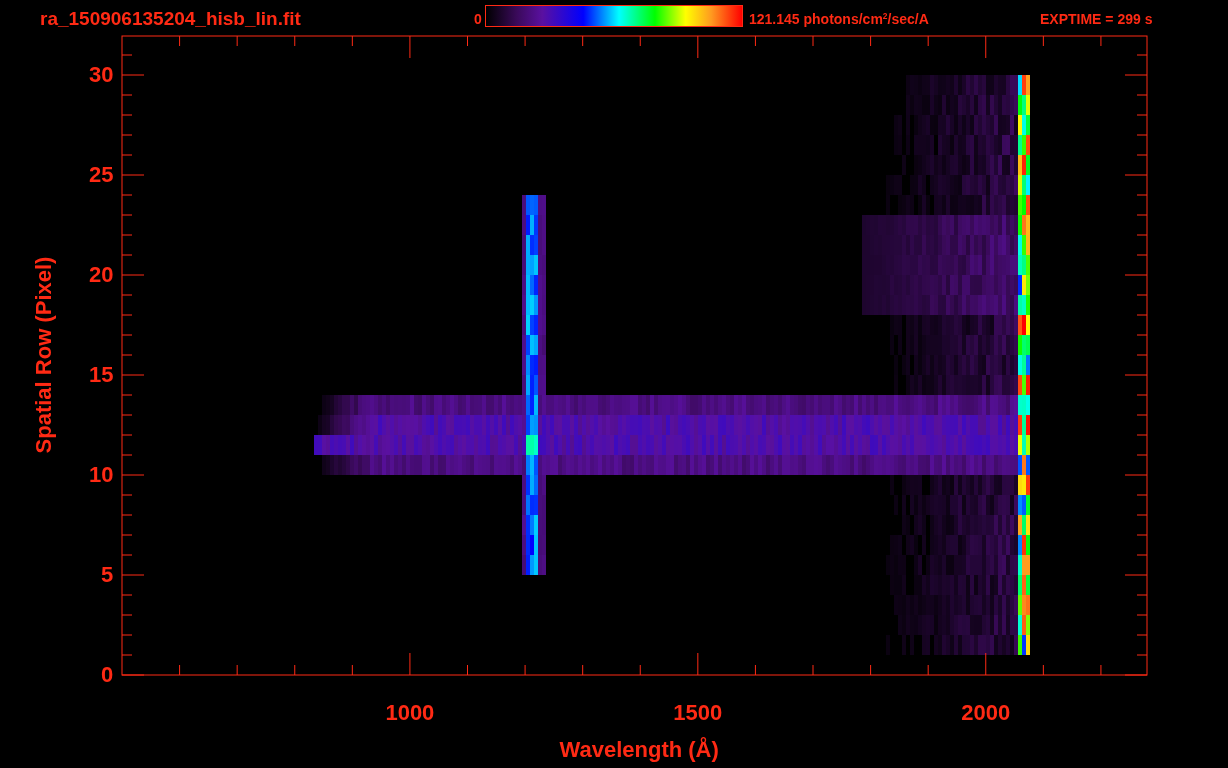  I want to click on y-axis-title: Spatial Row (Pixel), so click(43, 355).